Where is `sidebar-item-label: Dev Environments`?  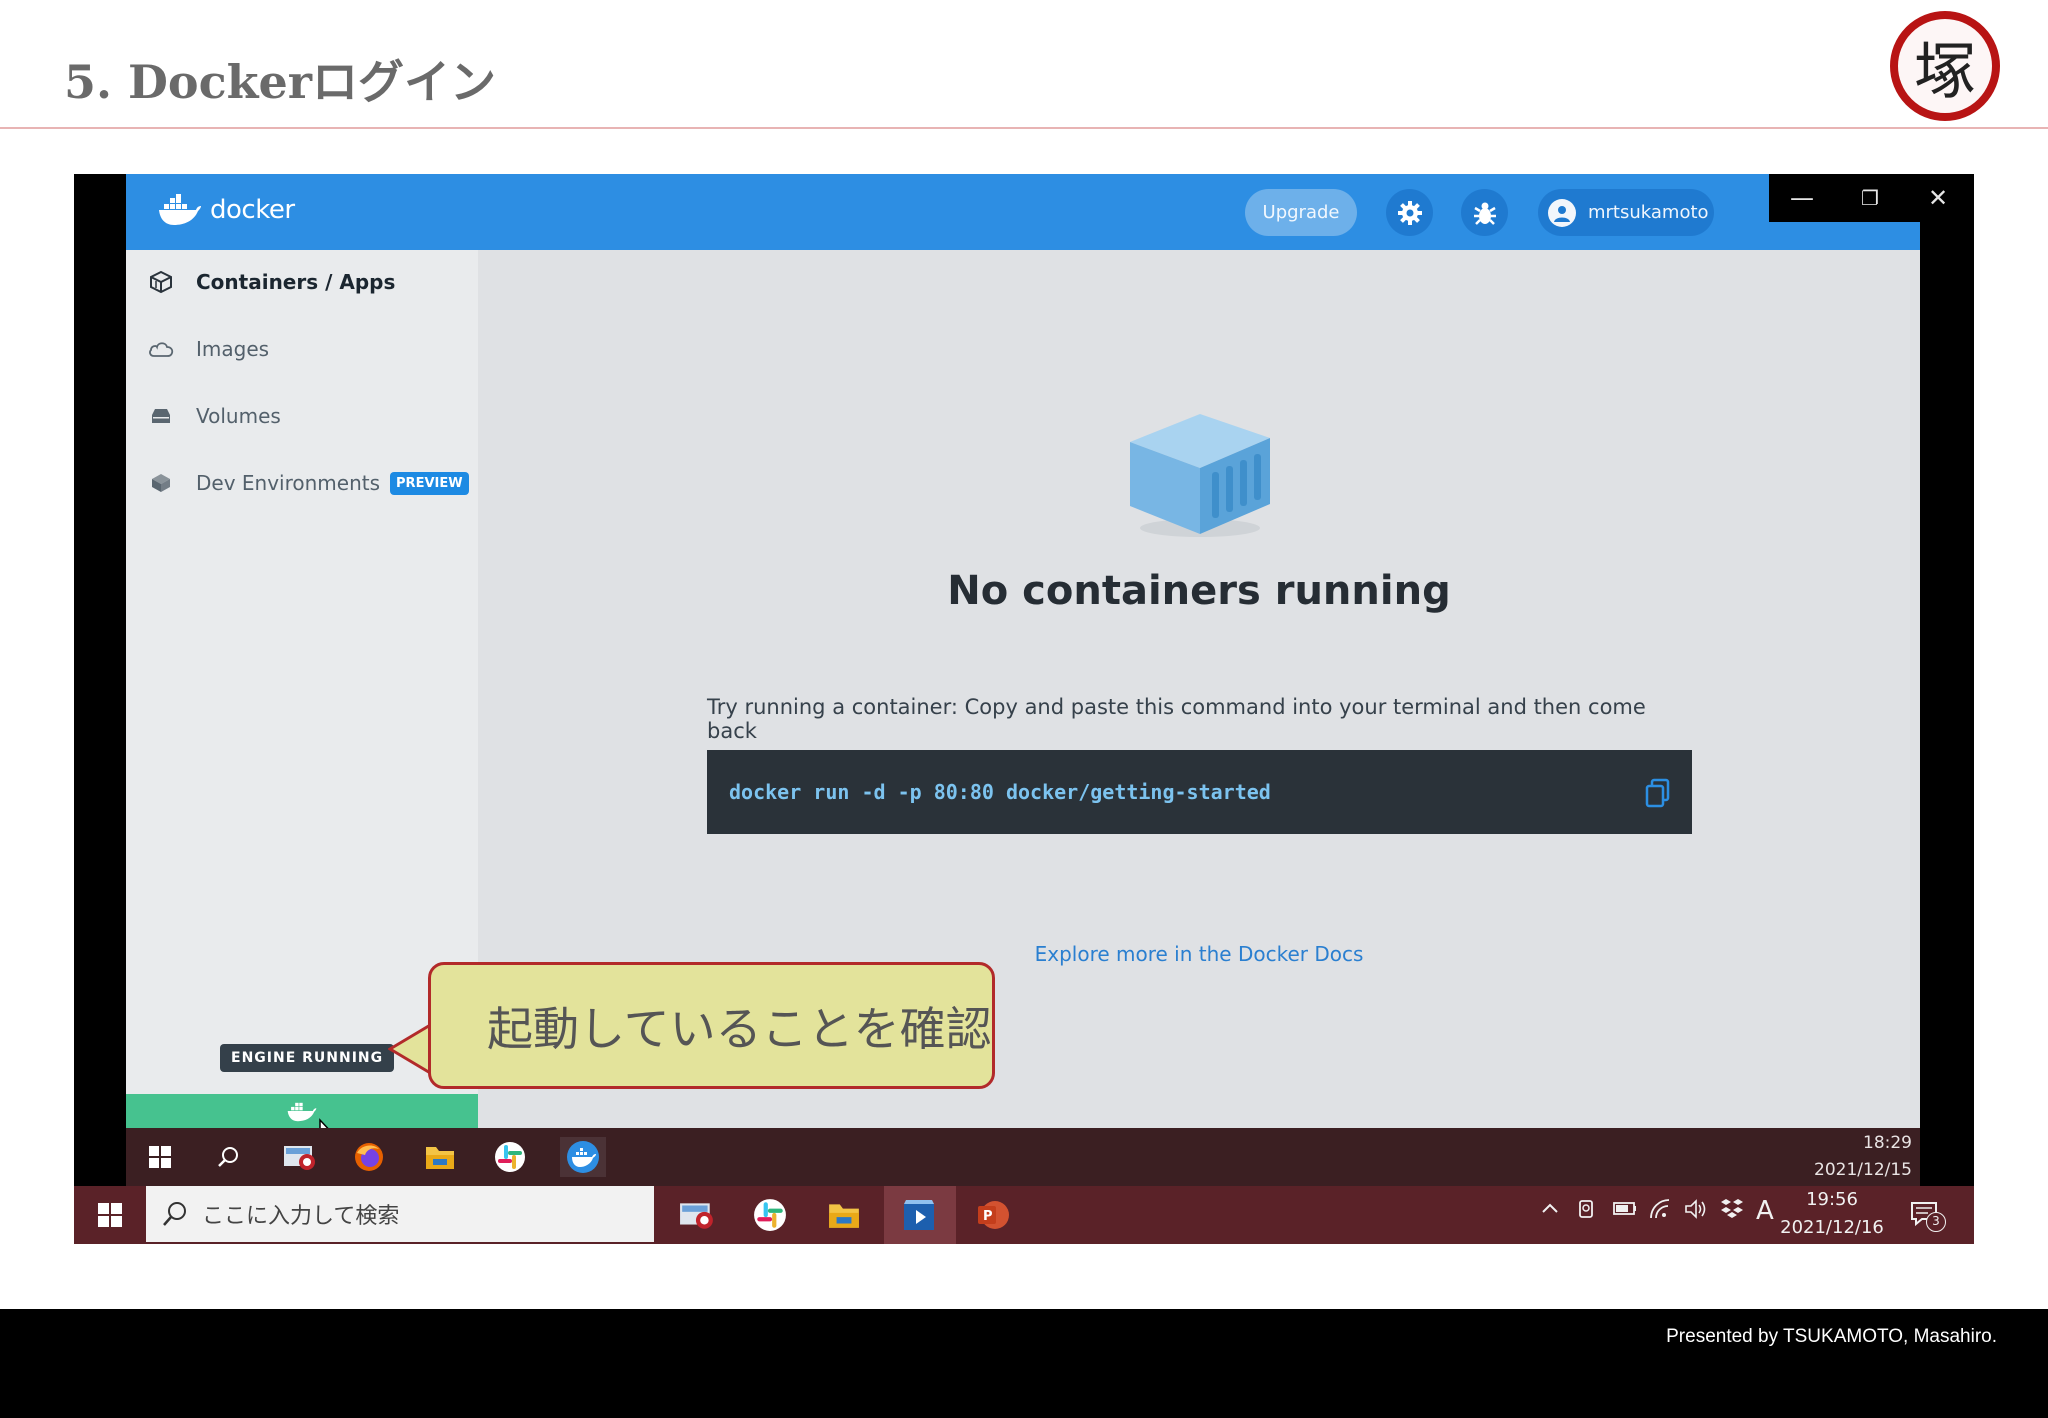
sidebar-item-label: Dev Environments is located at coordinates (288, 483).